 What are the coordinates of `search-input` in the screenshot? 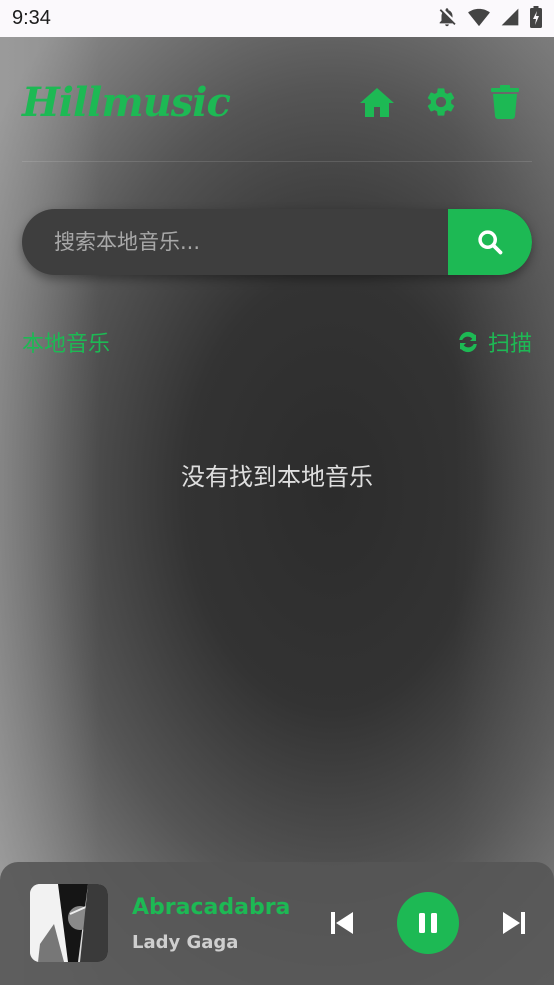 It's located at (235, 242).